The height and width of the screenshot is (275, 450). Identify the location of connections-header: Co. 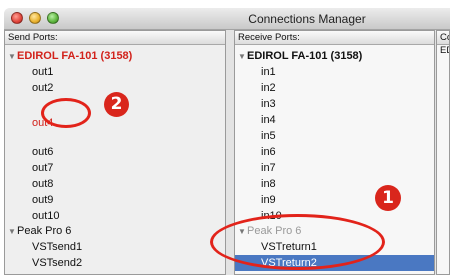
(443, 38).